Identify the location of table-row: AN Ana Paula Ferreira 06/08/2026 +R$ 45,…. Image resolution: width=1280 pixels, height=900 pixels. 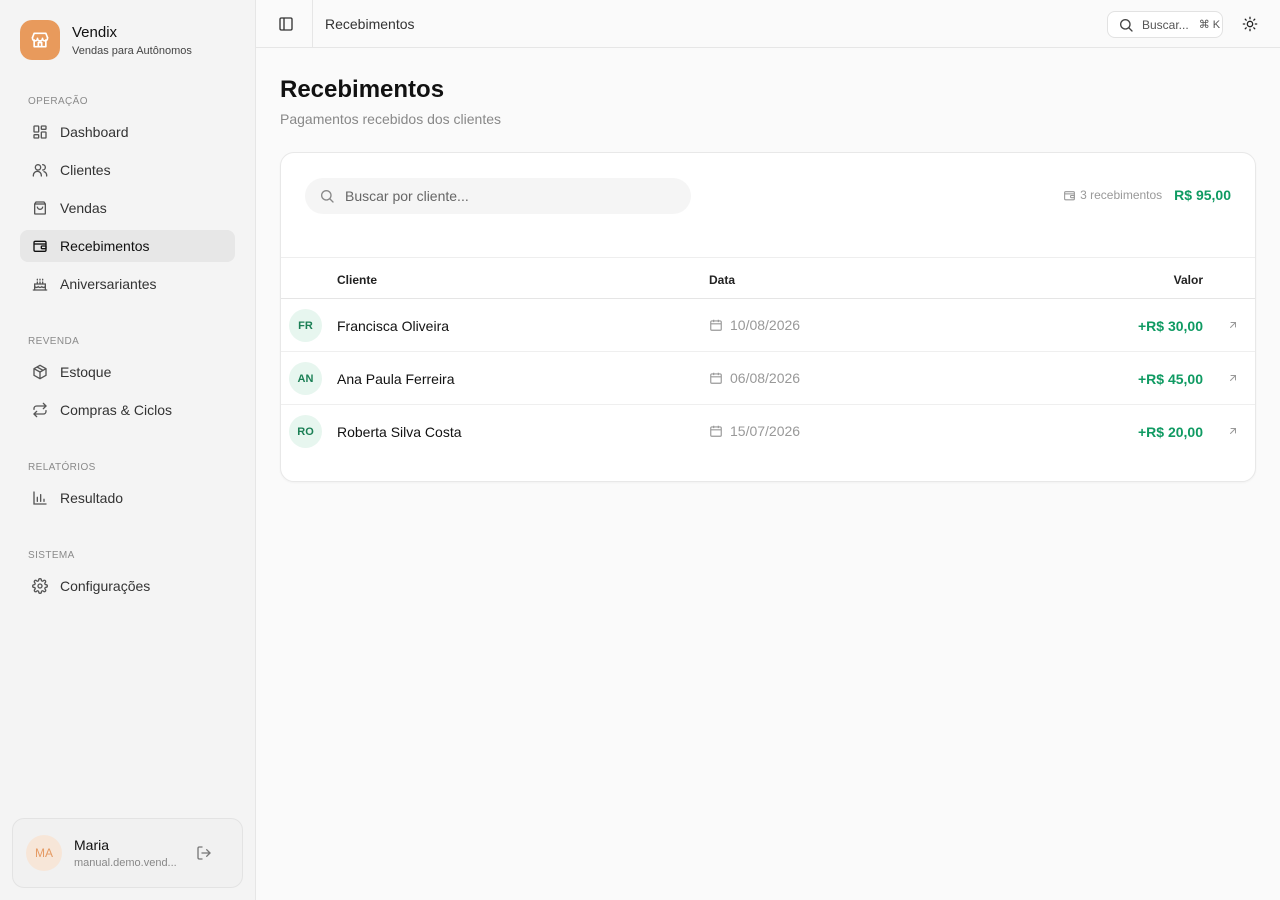
(768, 378).